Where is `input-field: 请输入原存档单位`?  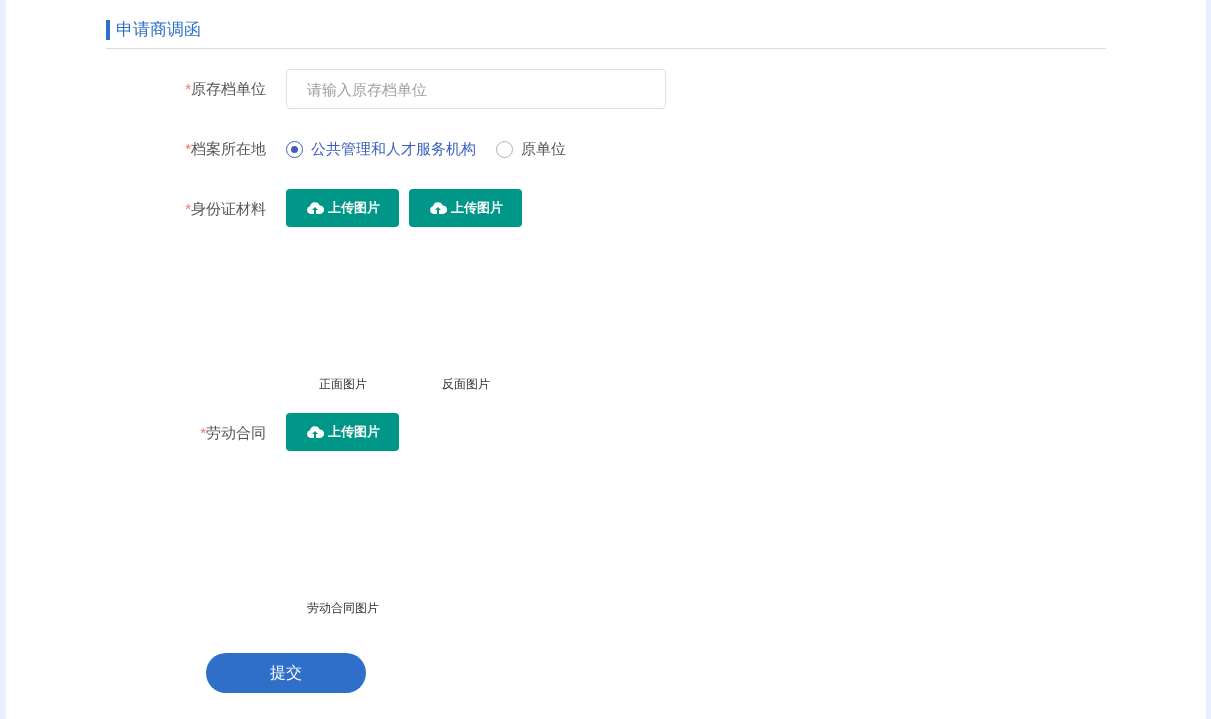 input-field: 请输入原存档单位 is located at coordinates (476, 89).